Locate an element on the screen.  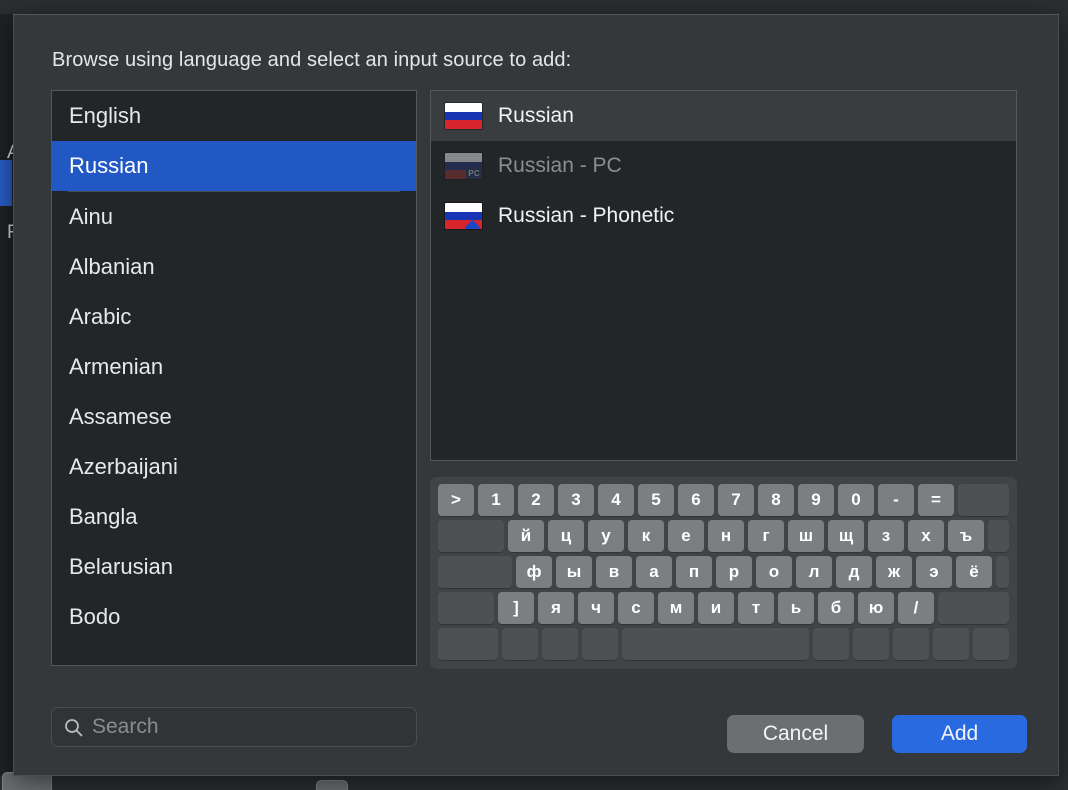
language-row: Azerbaijani is located at coordinates (234, 467).